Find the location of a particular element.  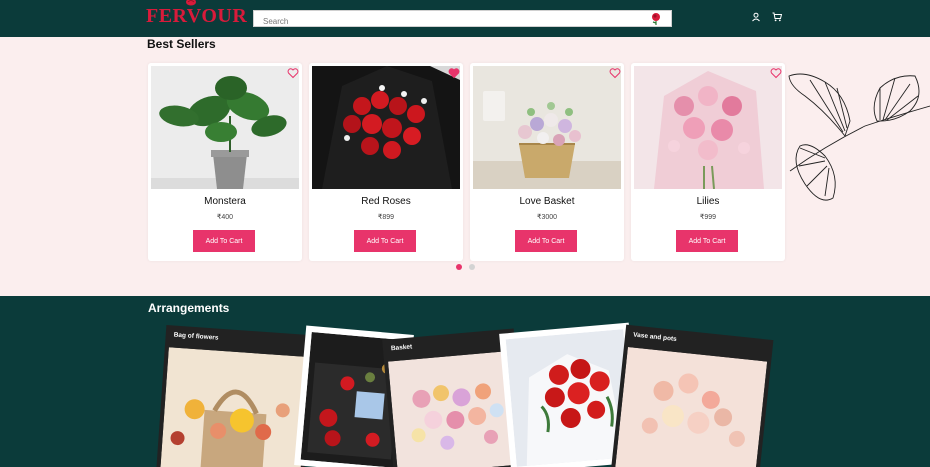

search-bar is located at coordinates (462, 19).